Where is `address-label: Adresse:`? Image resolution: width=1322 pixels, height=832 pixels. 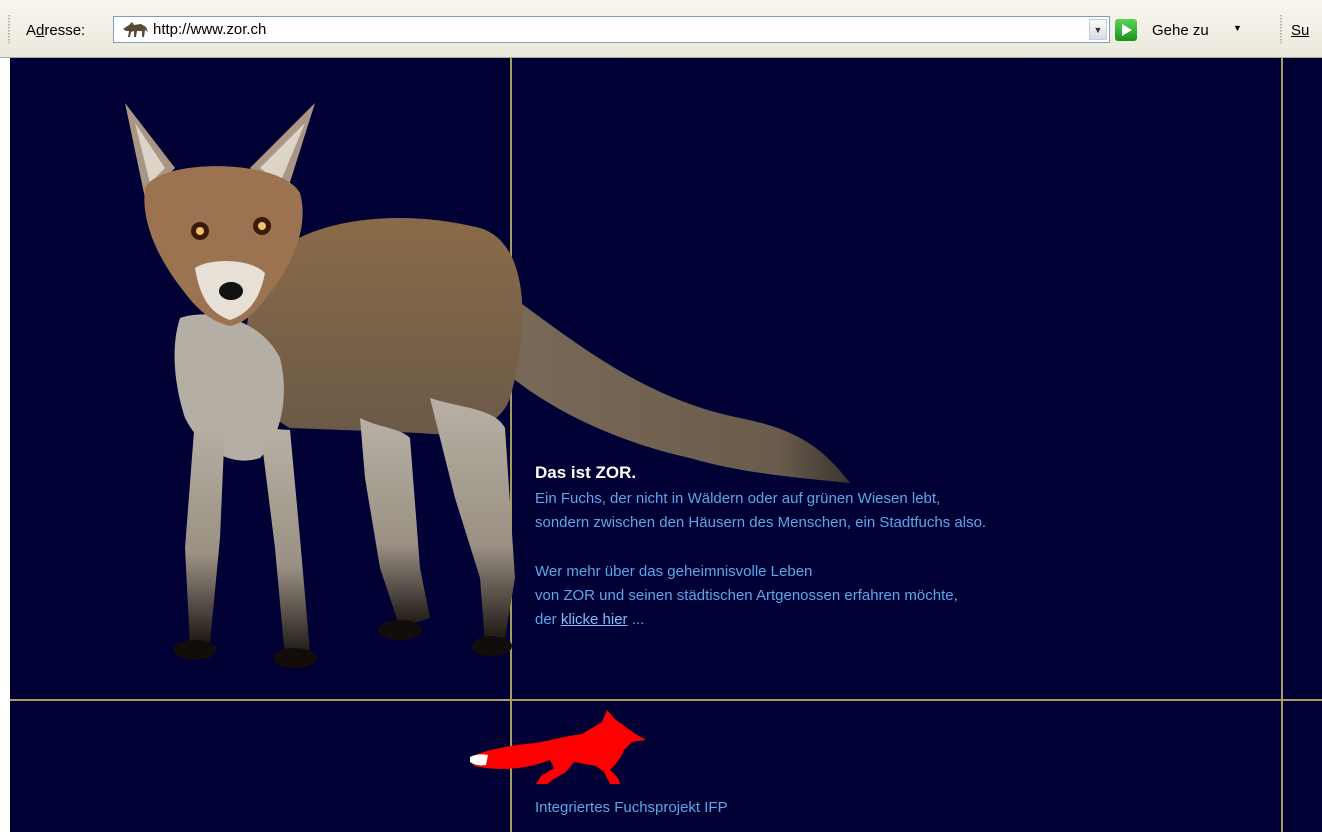
address-label: Adresse: is located at coordinates (56, 30).